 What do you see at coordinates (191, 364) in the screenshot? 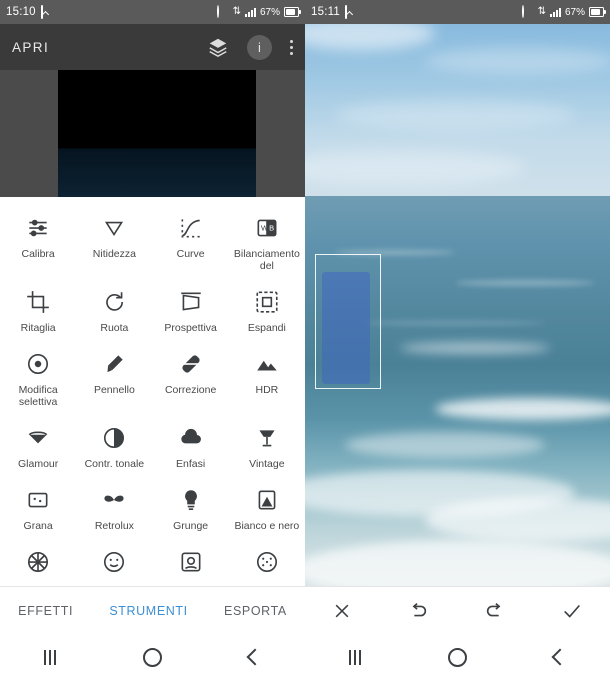
I see `healing-icon` at bounding box center [191, 364].